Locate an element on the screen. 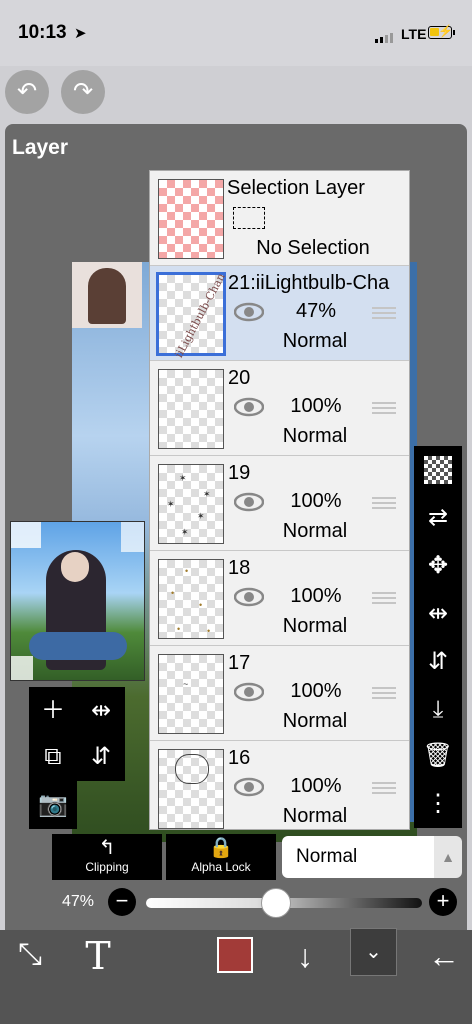  add-layer-button: ＋ is located at coordinates (53, 711).